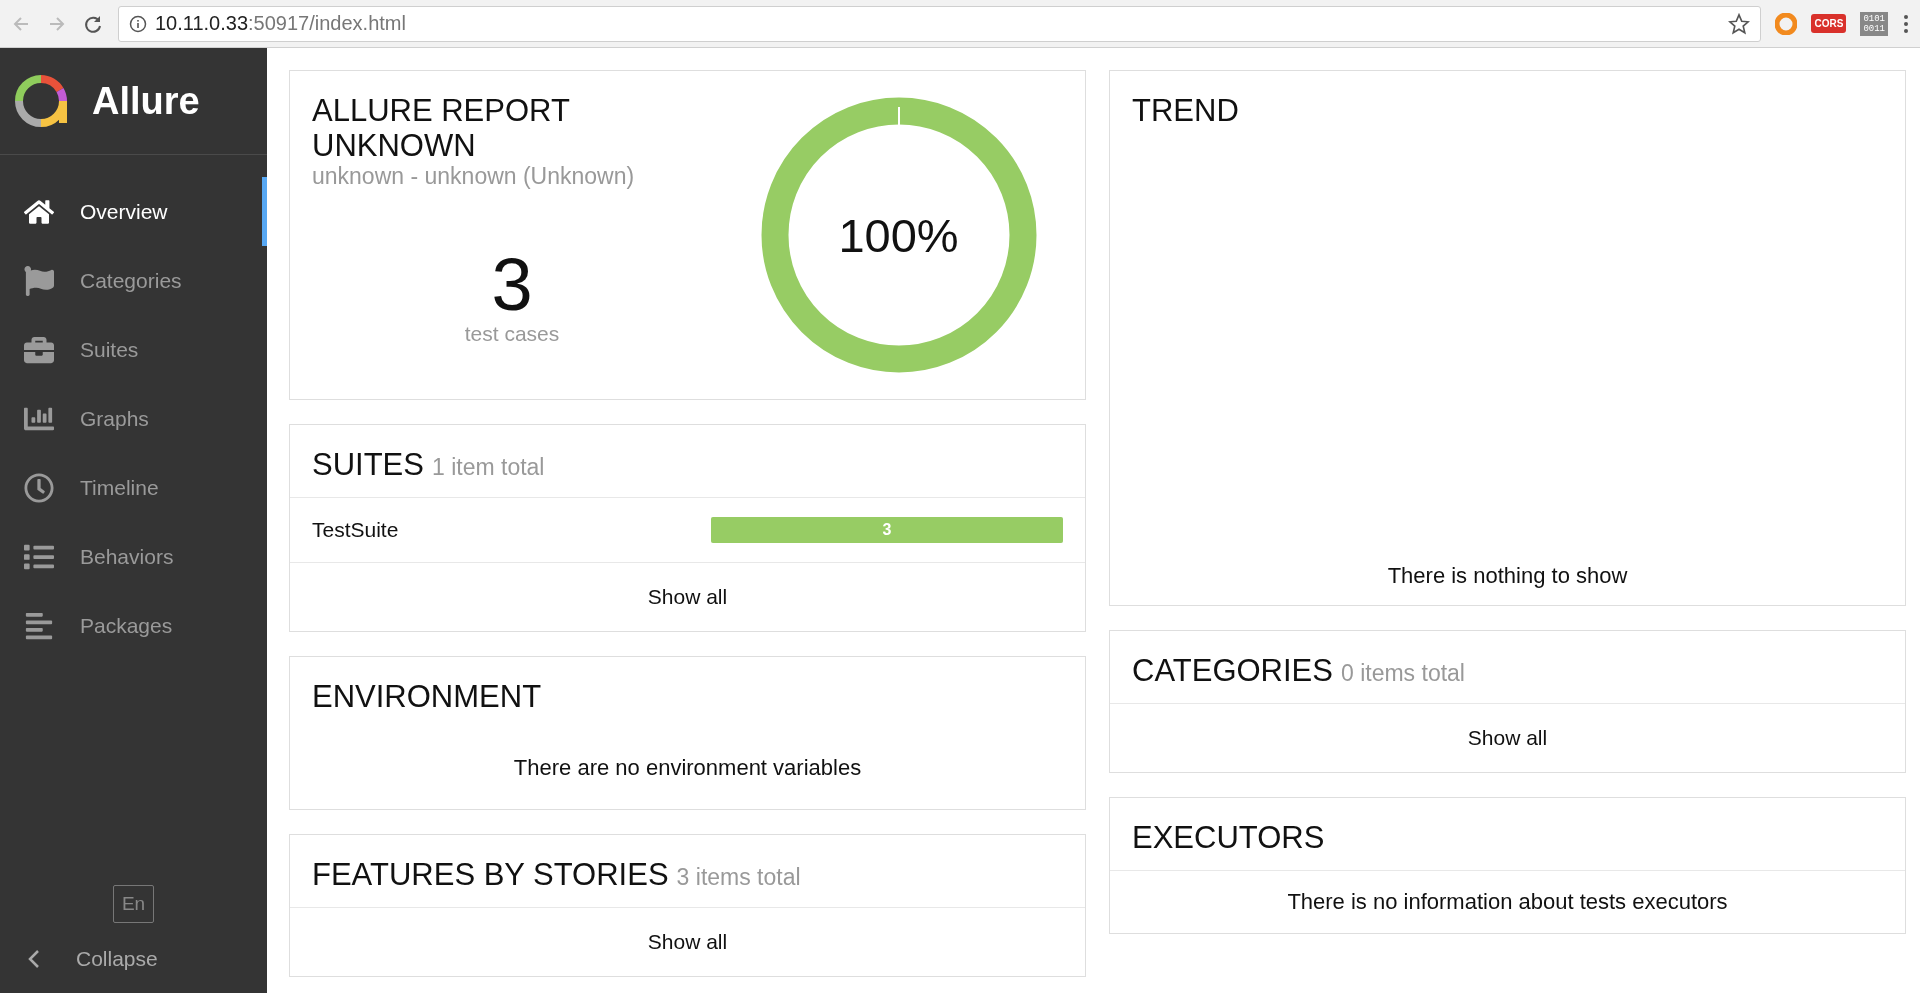  I want to click on address-field: 10.11.0.33:50917/index.html, so click(940, 23).